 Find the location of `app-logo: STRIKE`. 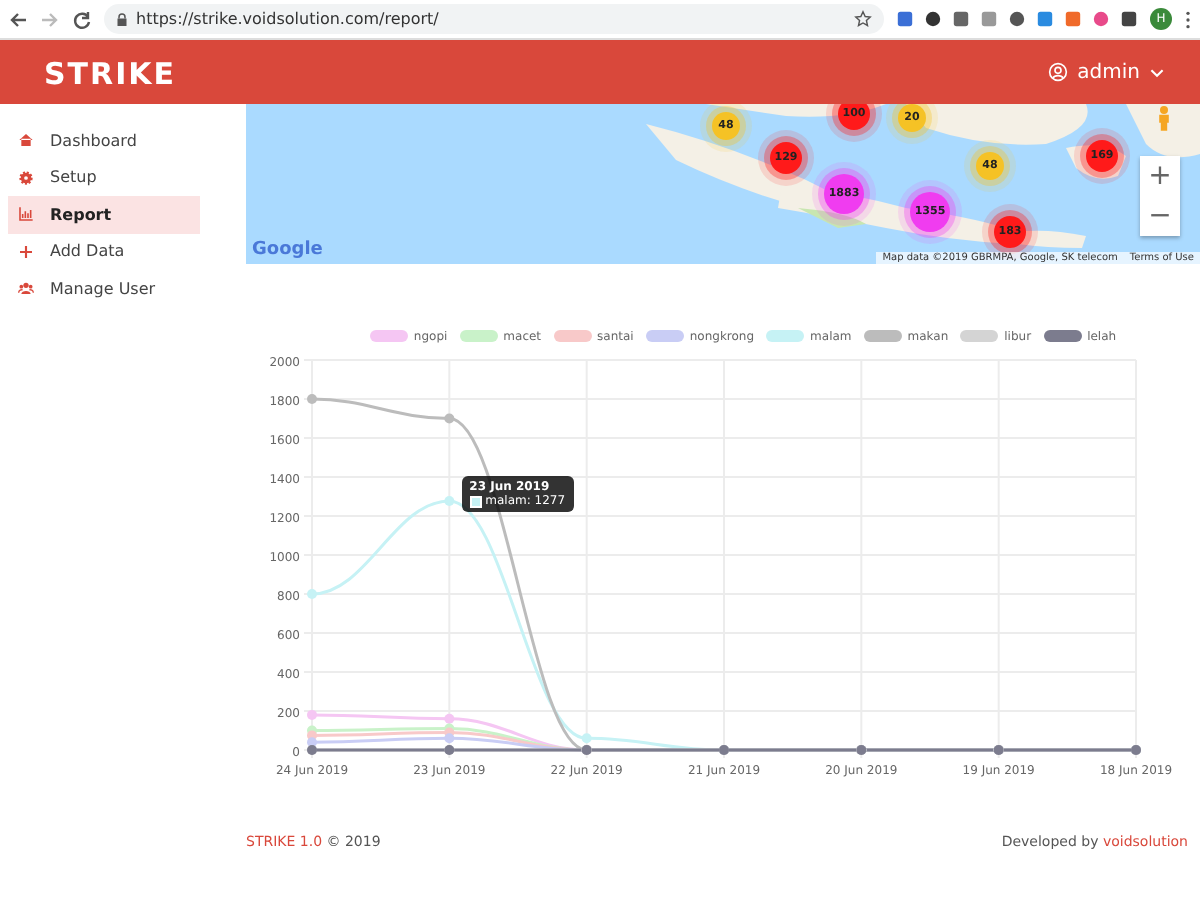

app-logo: STRIKE is located at coordinates (110, 73).